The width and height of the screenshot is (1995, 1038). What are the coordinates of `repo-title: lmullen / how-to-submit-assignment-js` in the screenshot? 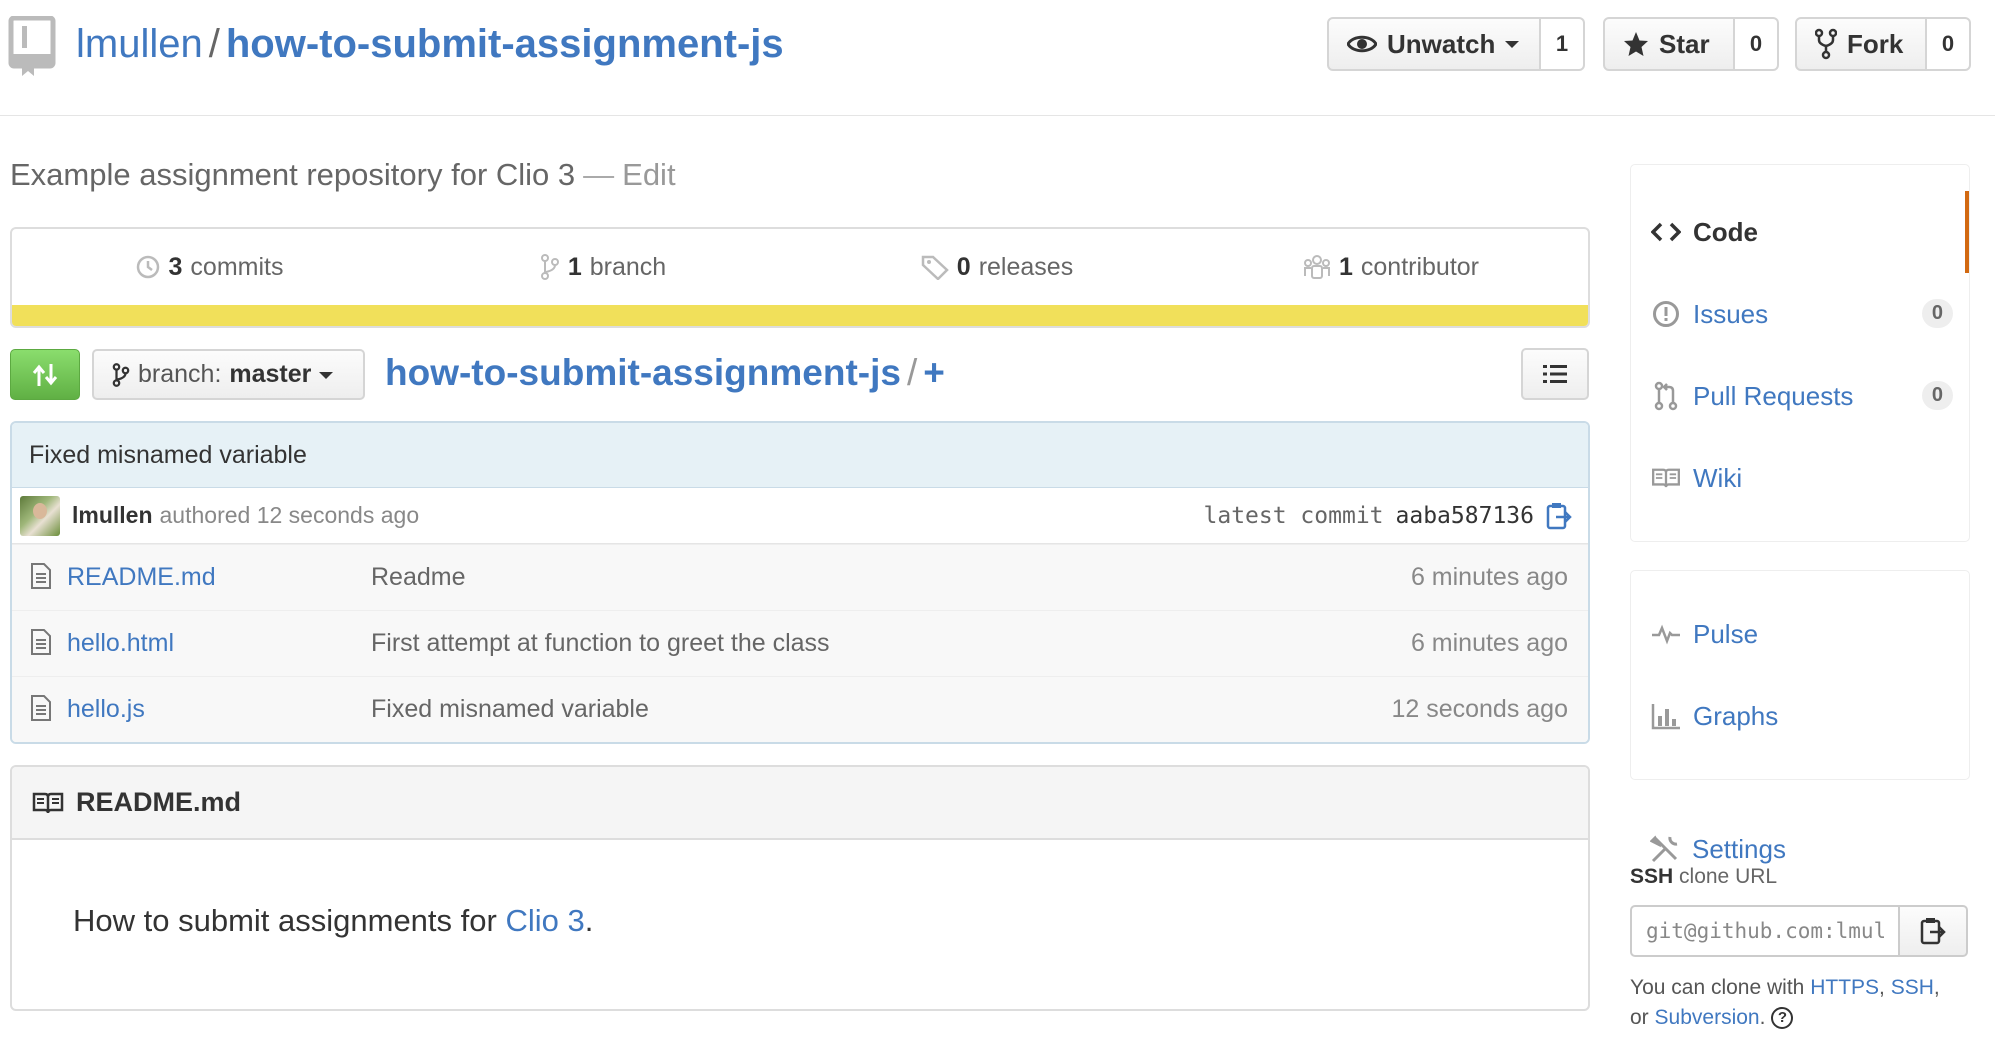 It's located at (430, 44).